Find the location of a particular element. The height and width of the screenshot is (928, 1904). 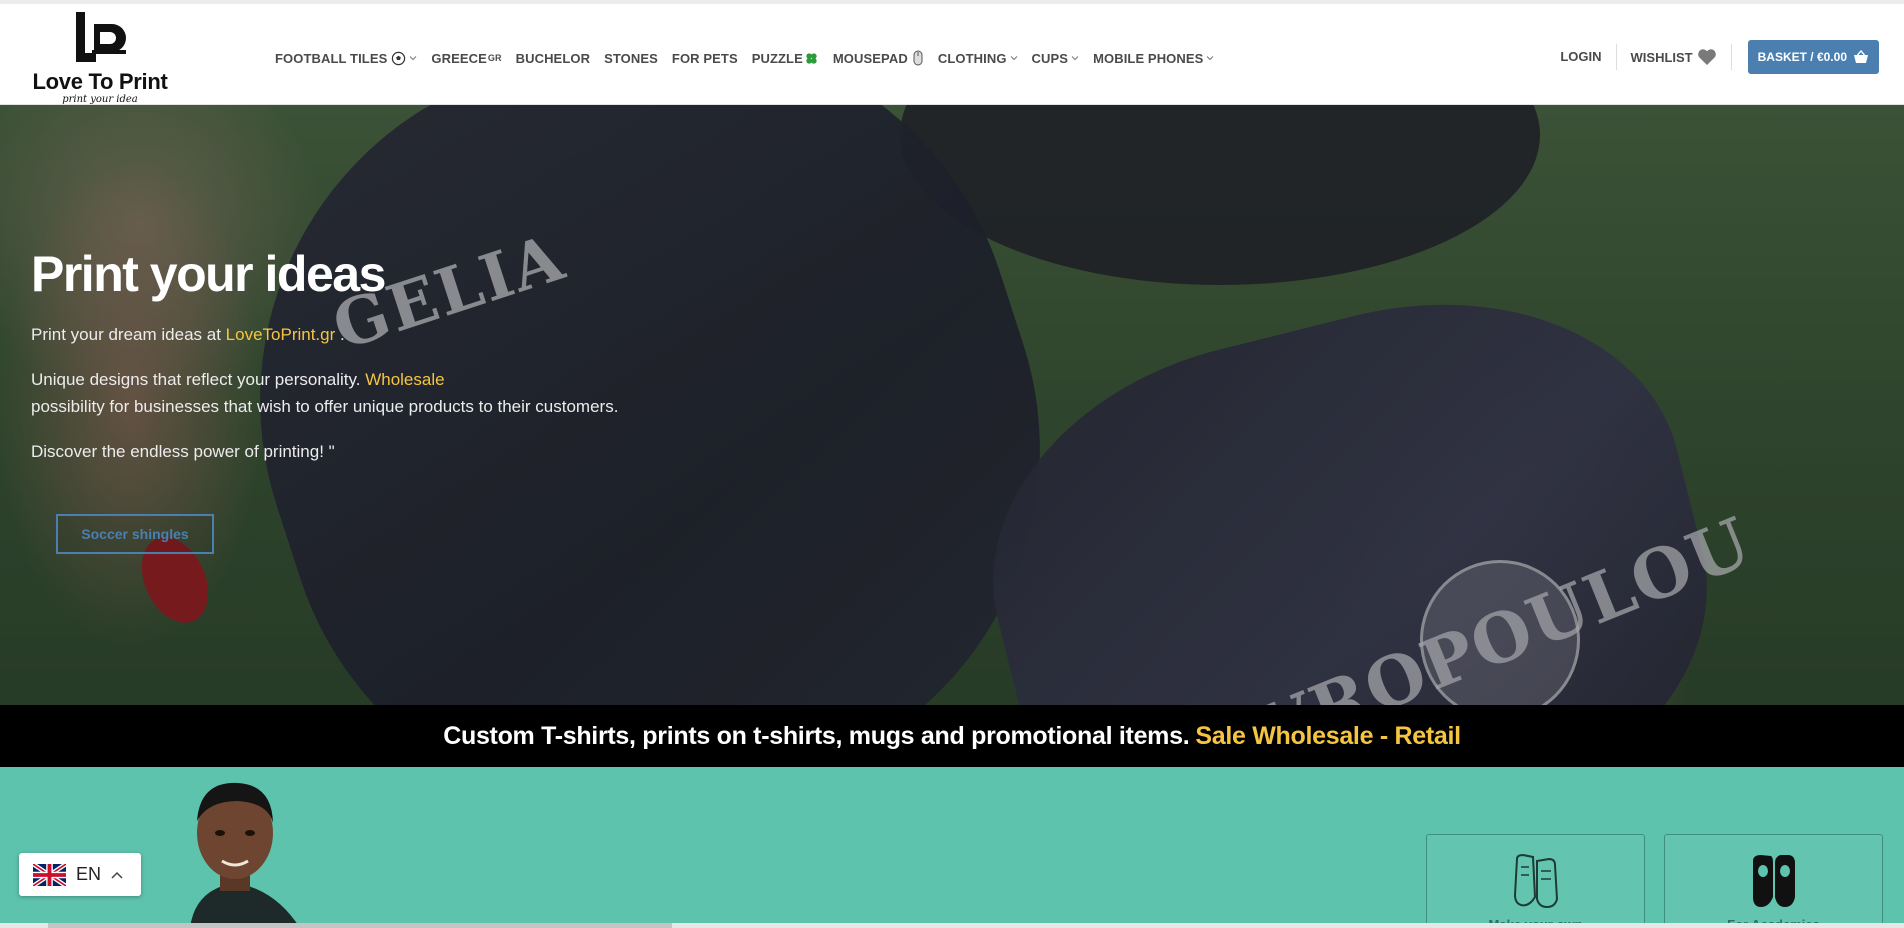

nav-label: STONES is located at coordinates (631, 58).